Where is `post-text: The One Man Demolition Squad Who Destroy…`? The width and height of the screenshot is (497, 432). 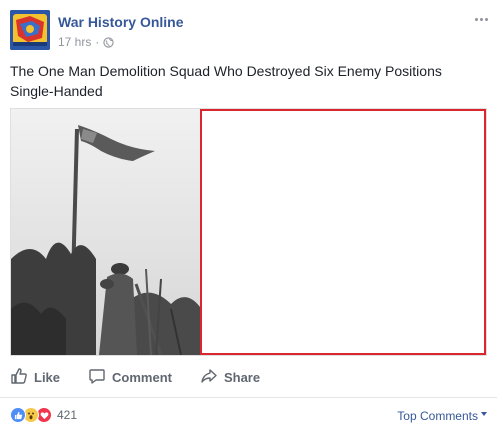
post-text: The One Man Demolition Squad Who Destroy… is located at coordinates (226, 81).